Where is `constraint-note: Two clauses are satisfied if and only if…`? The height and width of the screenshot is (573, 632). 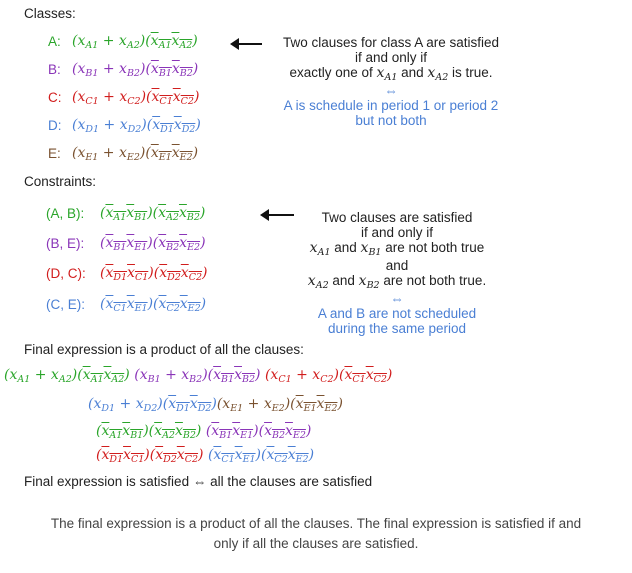 constraint-note: Two clauses are satisfied if and only if… is located at coordinates (397, 273).